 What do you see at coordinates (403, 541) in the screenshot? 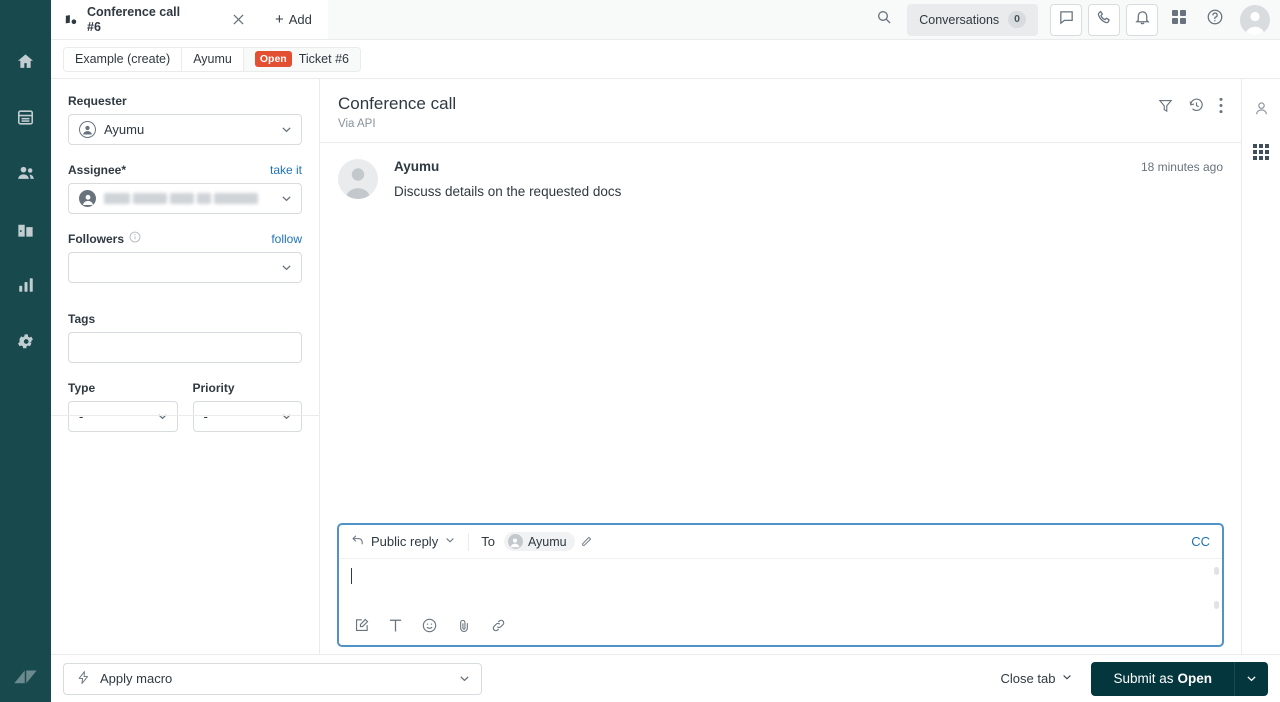
I see `reply-type-dropdown: Public reply` at bounding box center [403, 541].